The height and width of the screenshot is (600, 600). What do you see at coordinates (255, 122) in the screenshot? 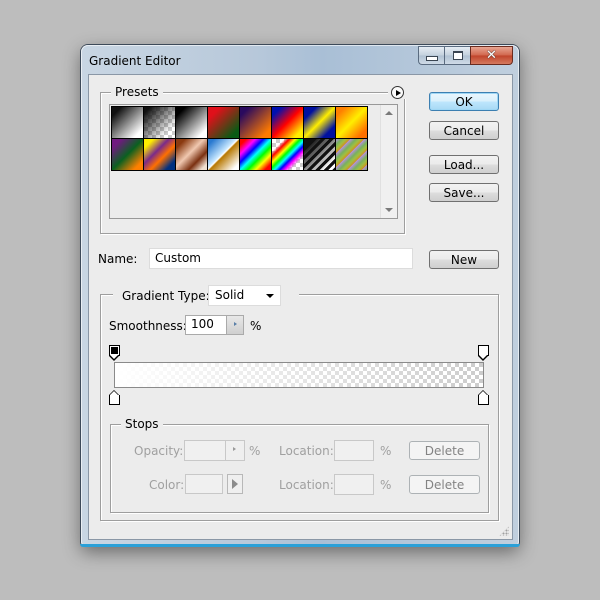
I see `preset-swatch-violet-orange` at bounding box center [255, 122].